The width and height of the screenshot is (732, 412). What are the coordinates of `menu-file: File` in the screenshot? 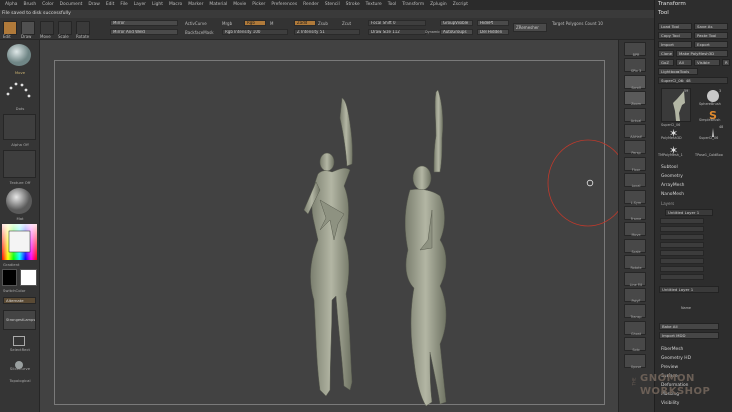 It's located at (123, 5).